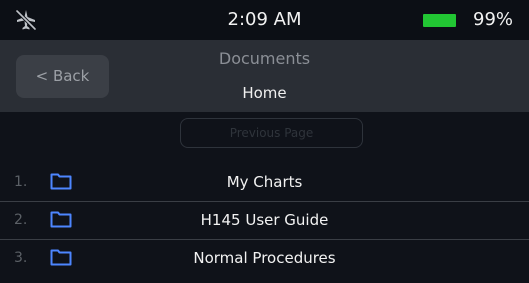 The width and height of the screenshot is (529, 283). I want to click on page-subtitle: Home, so click(264, 93).